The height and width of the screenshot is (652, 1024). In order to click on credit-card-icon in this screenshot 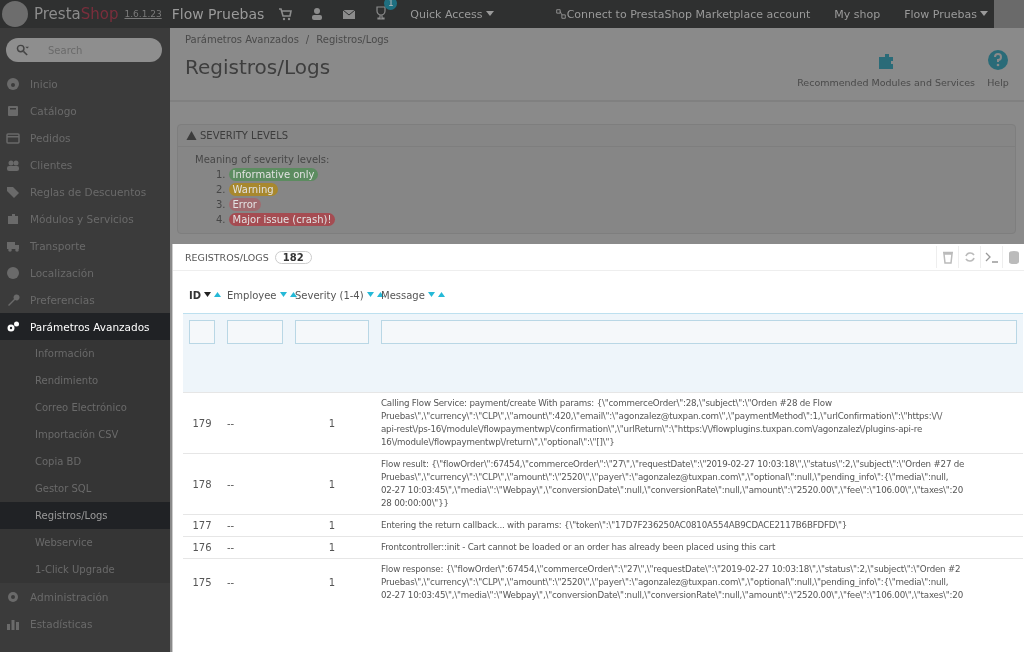, I will do `click(13, 137)`.